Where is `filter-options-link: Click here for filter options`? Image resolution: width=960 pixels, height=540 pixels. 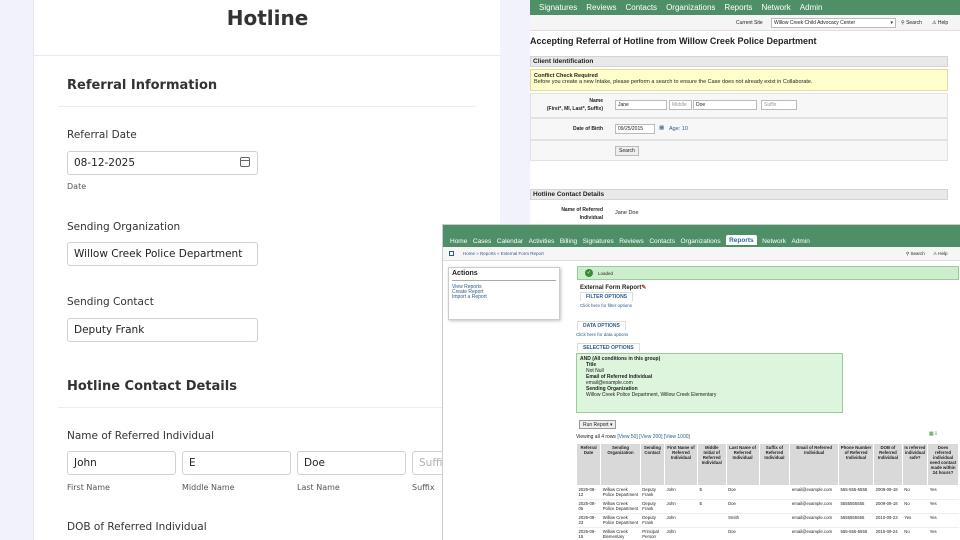
filter-options-link: Click here for filter options is located at coordinates (606, 305).